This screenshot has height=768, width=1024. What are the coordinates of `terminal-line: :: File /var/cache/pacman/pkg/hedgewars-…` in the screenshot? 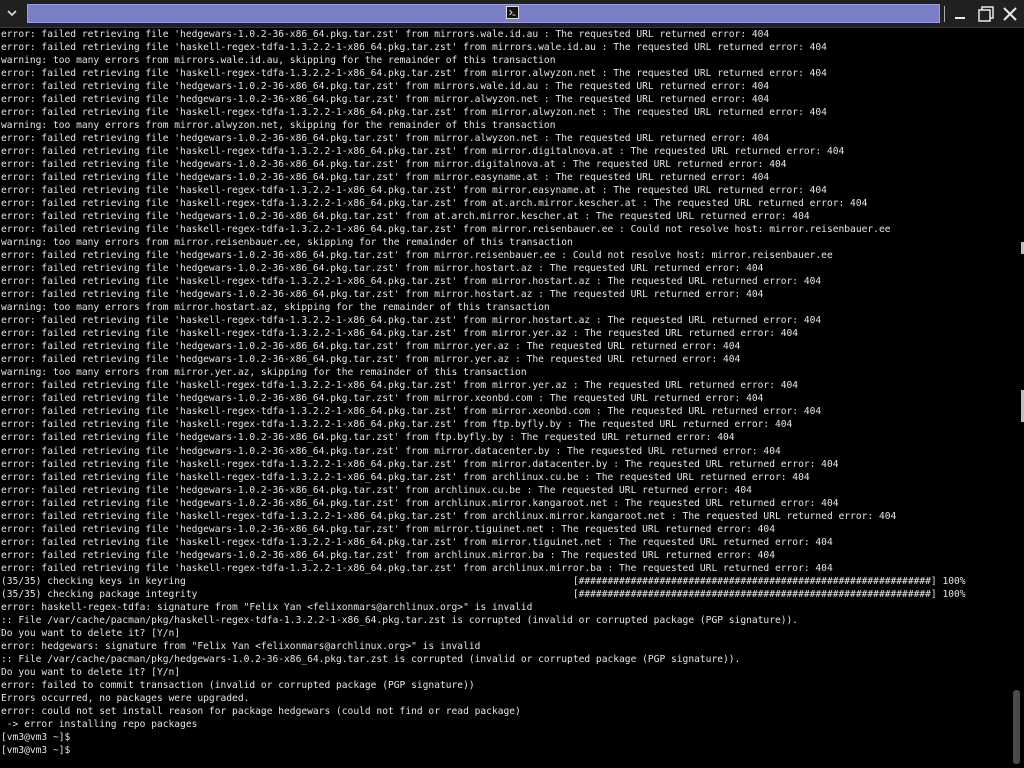 It's located at (371, 659).